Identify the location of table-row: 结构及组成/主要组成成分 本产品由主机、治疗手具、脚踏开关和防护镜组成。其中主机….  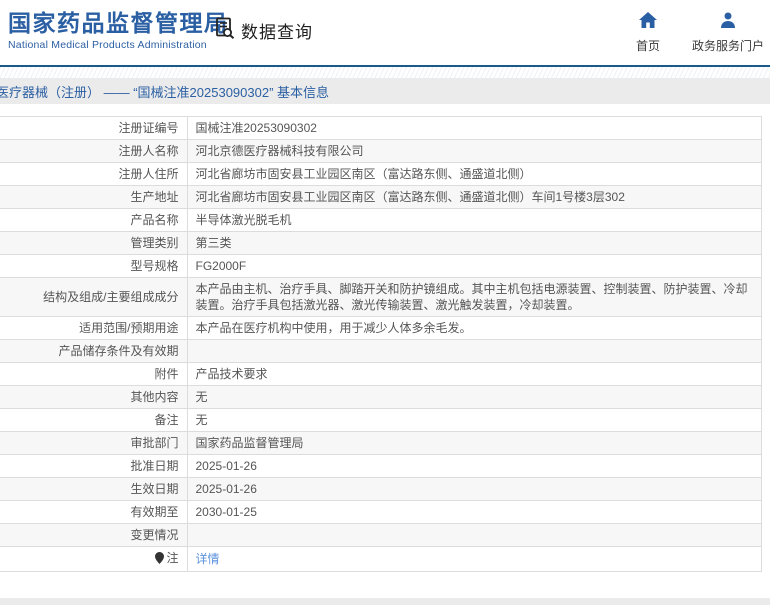
(381, 297).